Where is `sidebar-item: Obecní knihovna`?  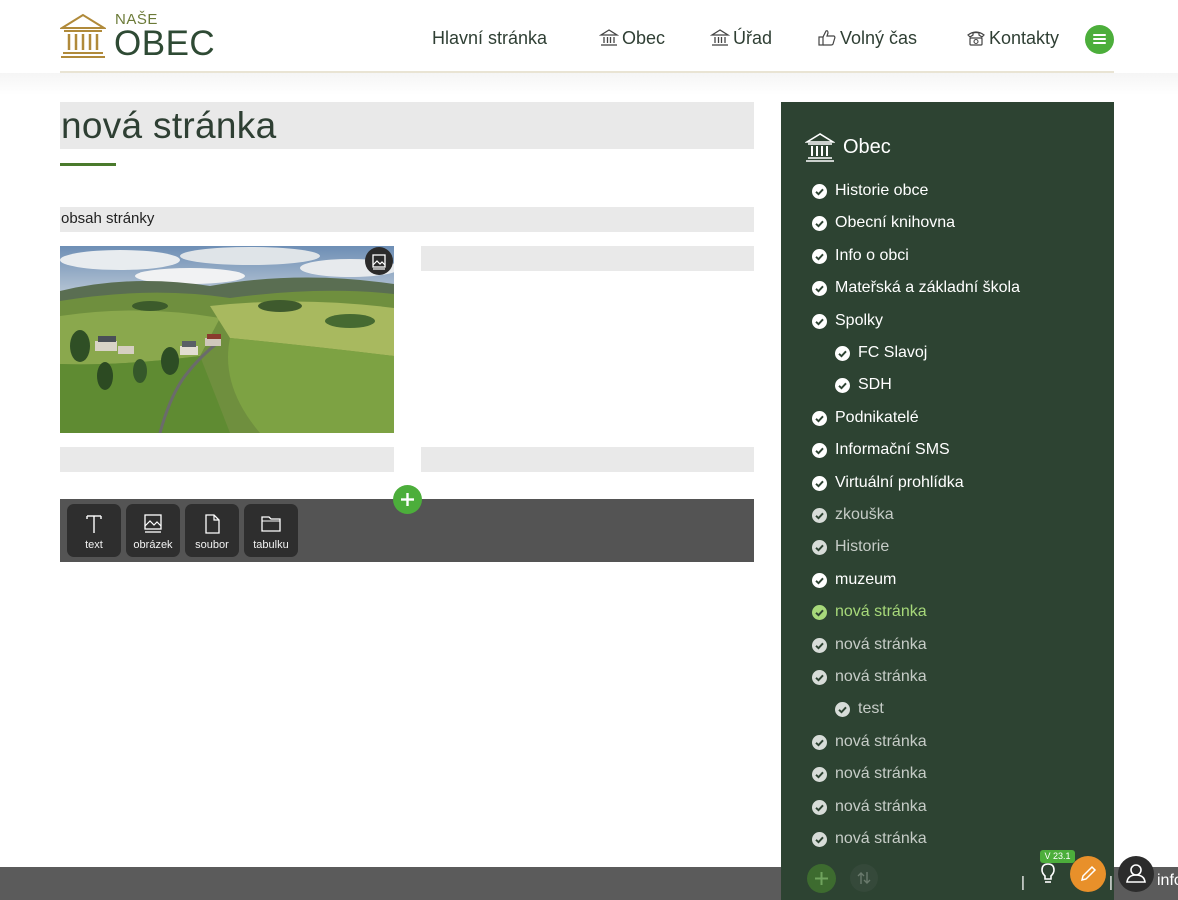
sidebar-item: Obecní knihovna is located at coordinates (883, 223).